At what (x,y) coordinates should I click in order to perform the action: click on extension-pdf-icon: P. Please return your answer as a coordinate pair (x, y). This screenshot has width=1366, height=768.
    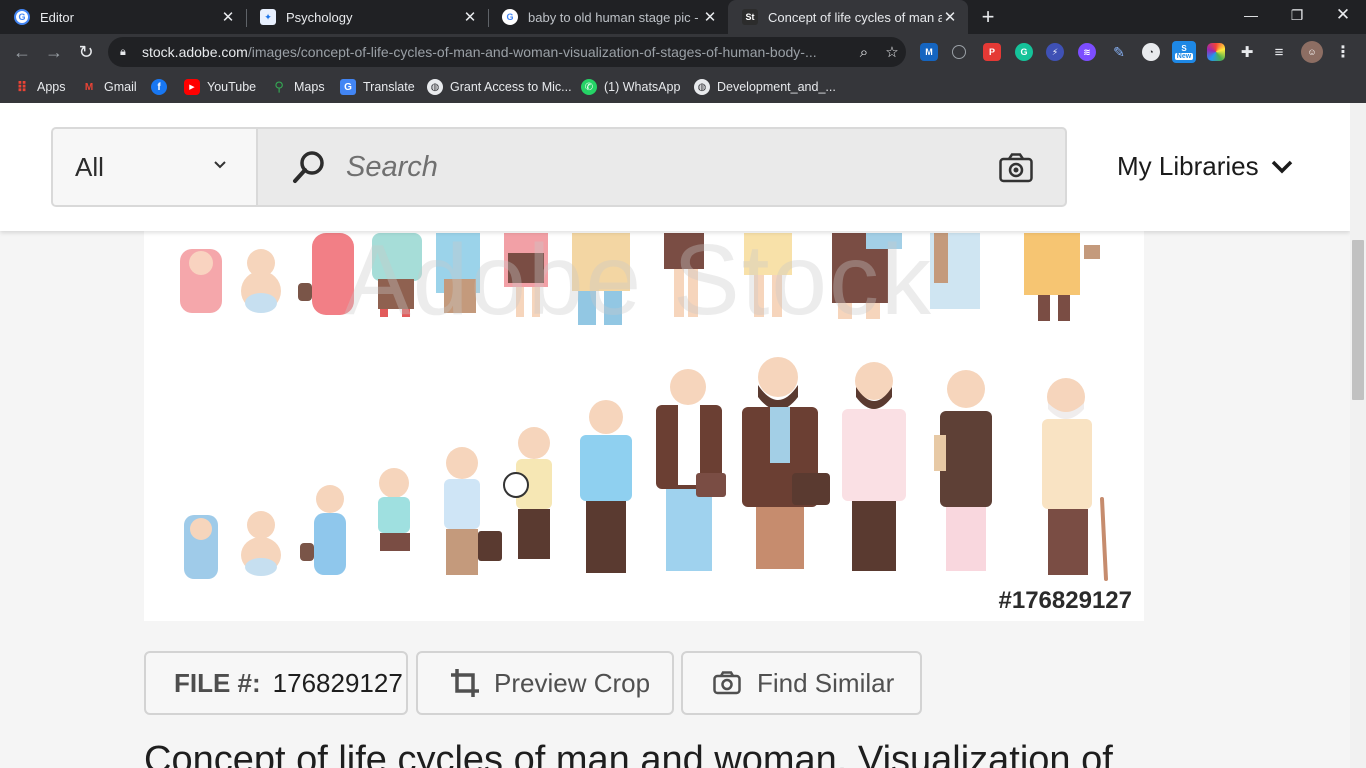
    Looking at the image, I should click on (992, 52).